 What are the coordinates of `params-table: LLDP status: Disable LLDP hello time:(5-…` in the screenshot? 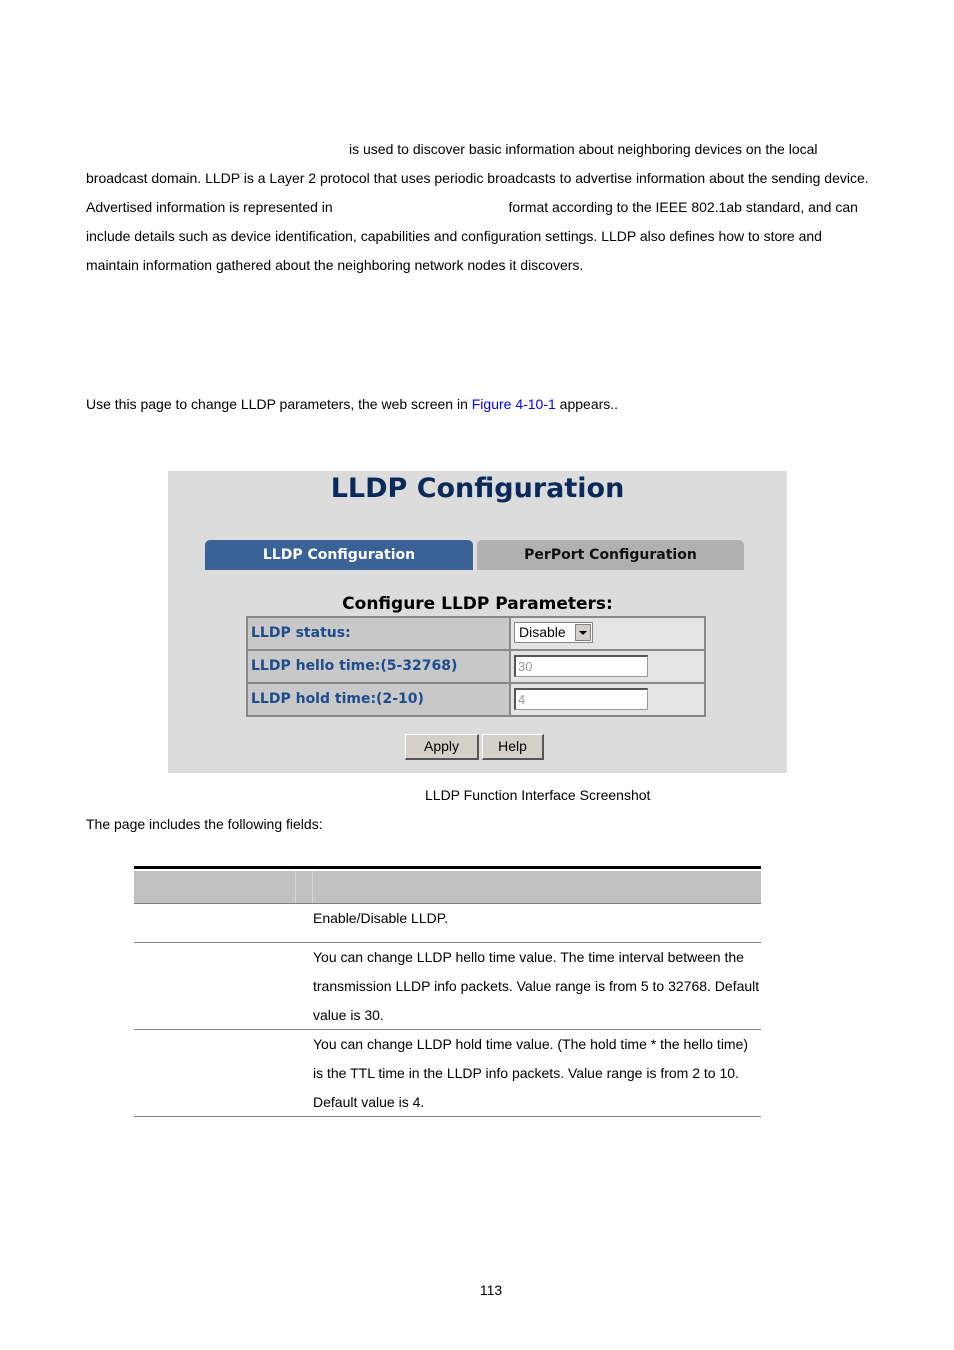 It's located at (476, 666).